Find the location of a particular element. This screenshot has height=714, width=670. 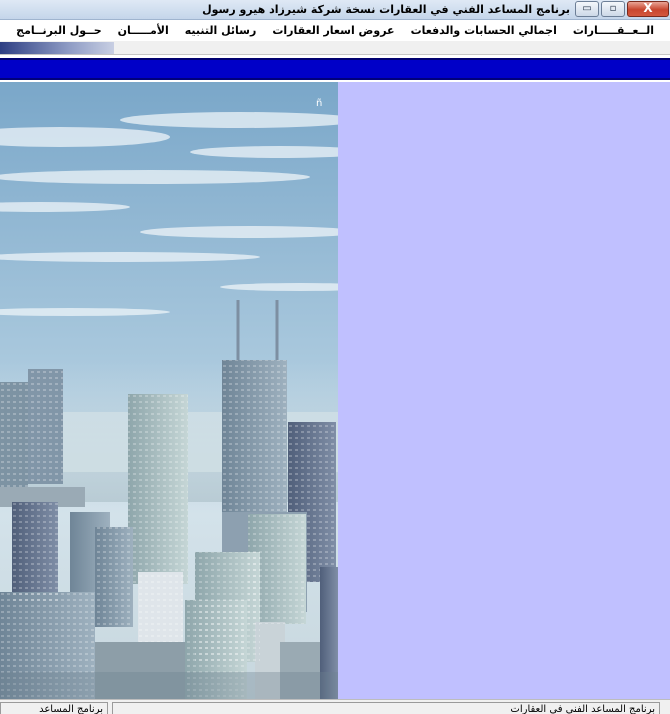

close-button: X is located at coordinates (648, 9).